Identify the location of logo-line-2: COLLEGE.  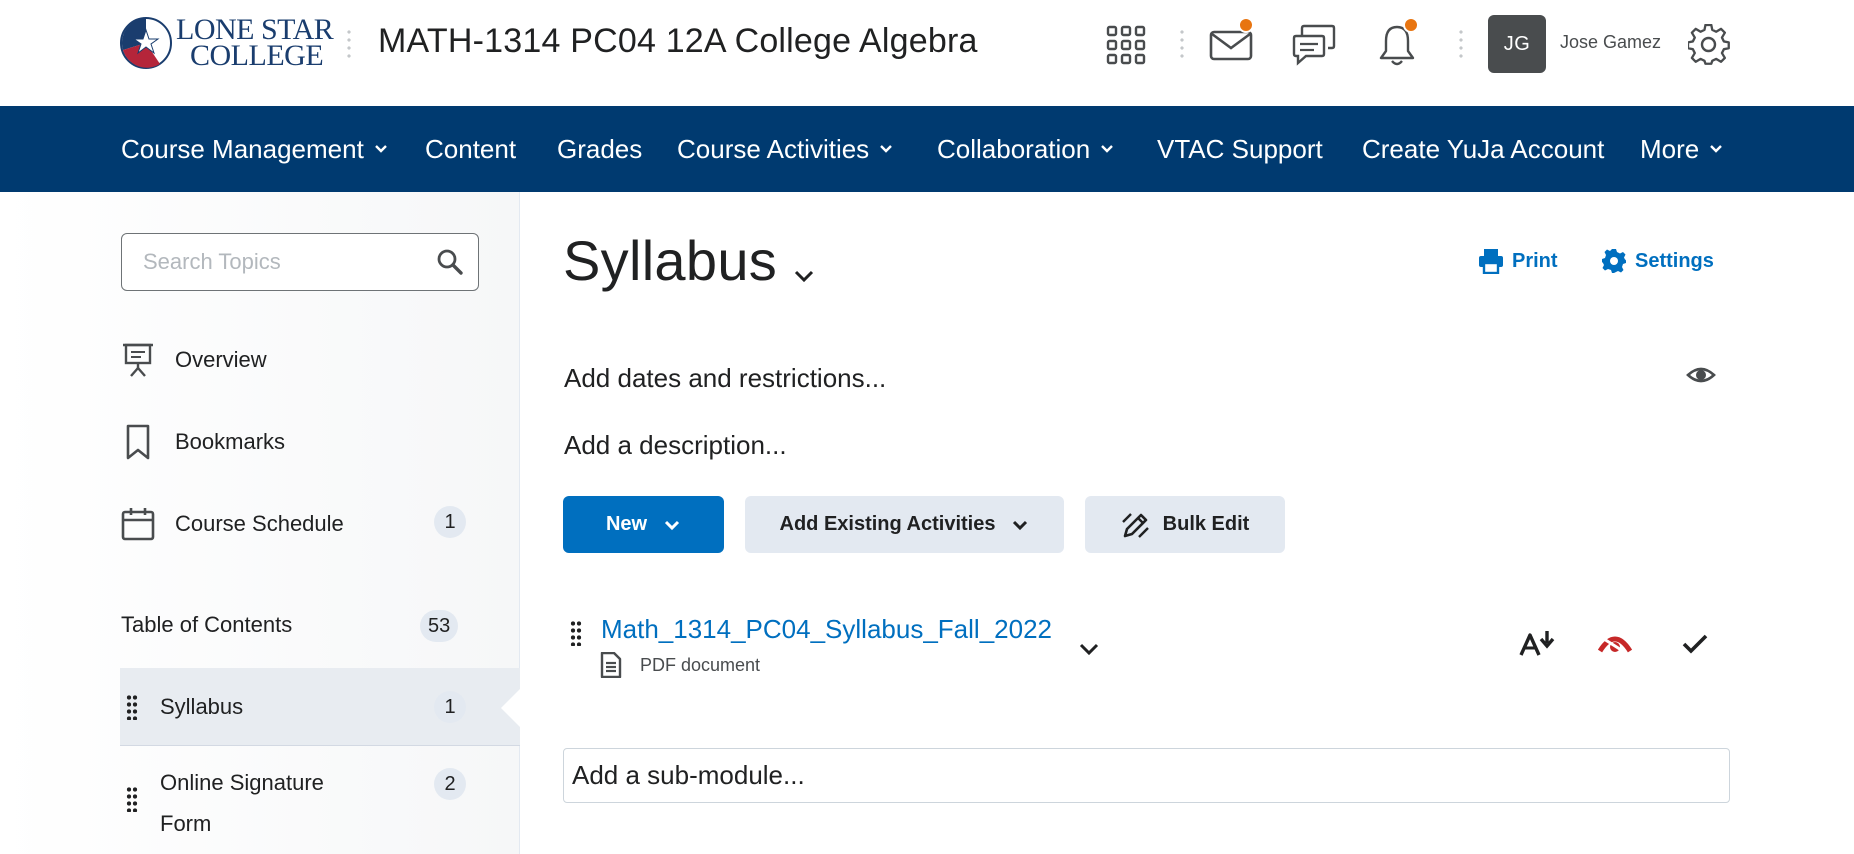
(257, 55).